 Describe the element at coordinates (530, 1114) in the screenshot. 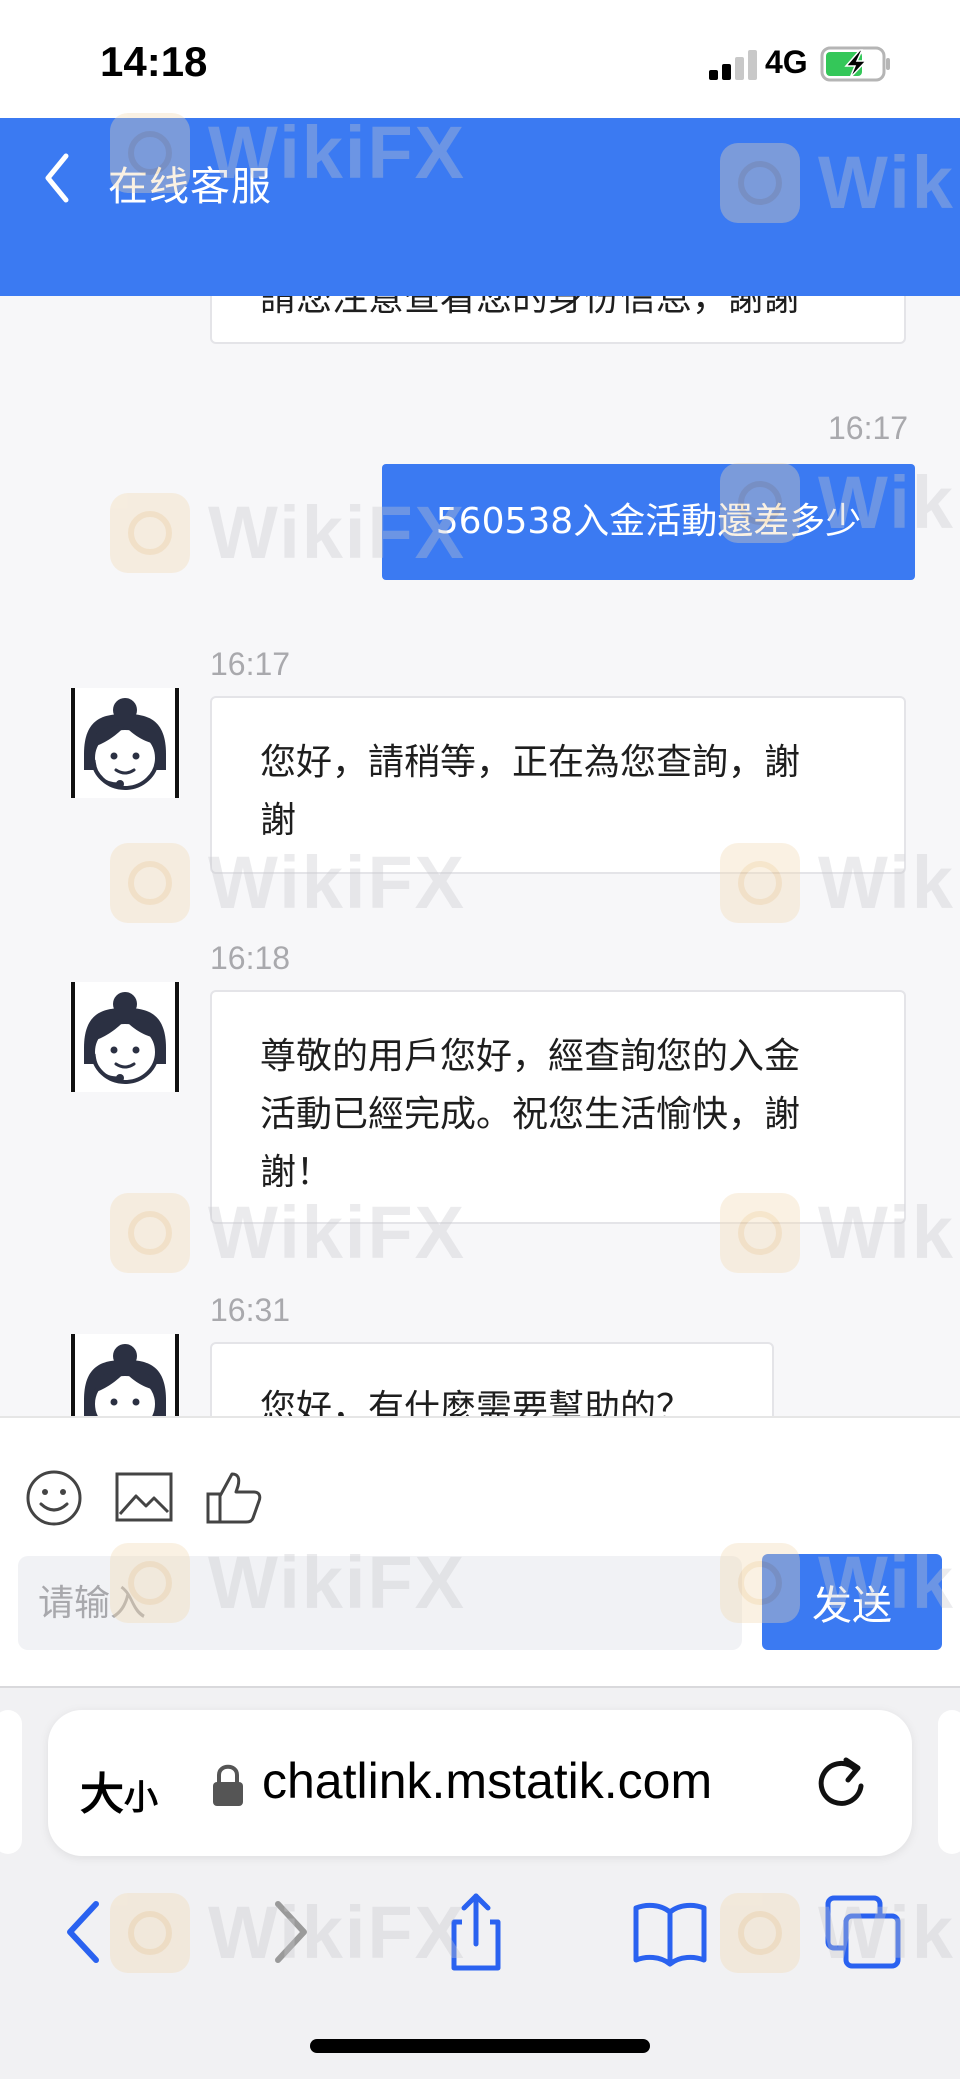

I see `message-line: 活動已經完成。祝您生活愉快，謝` at that location.